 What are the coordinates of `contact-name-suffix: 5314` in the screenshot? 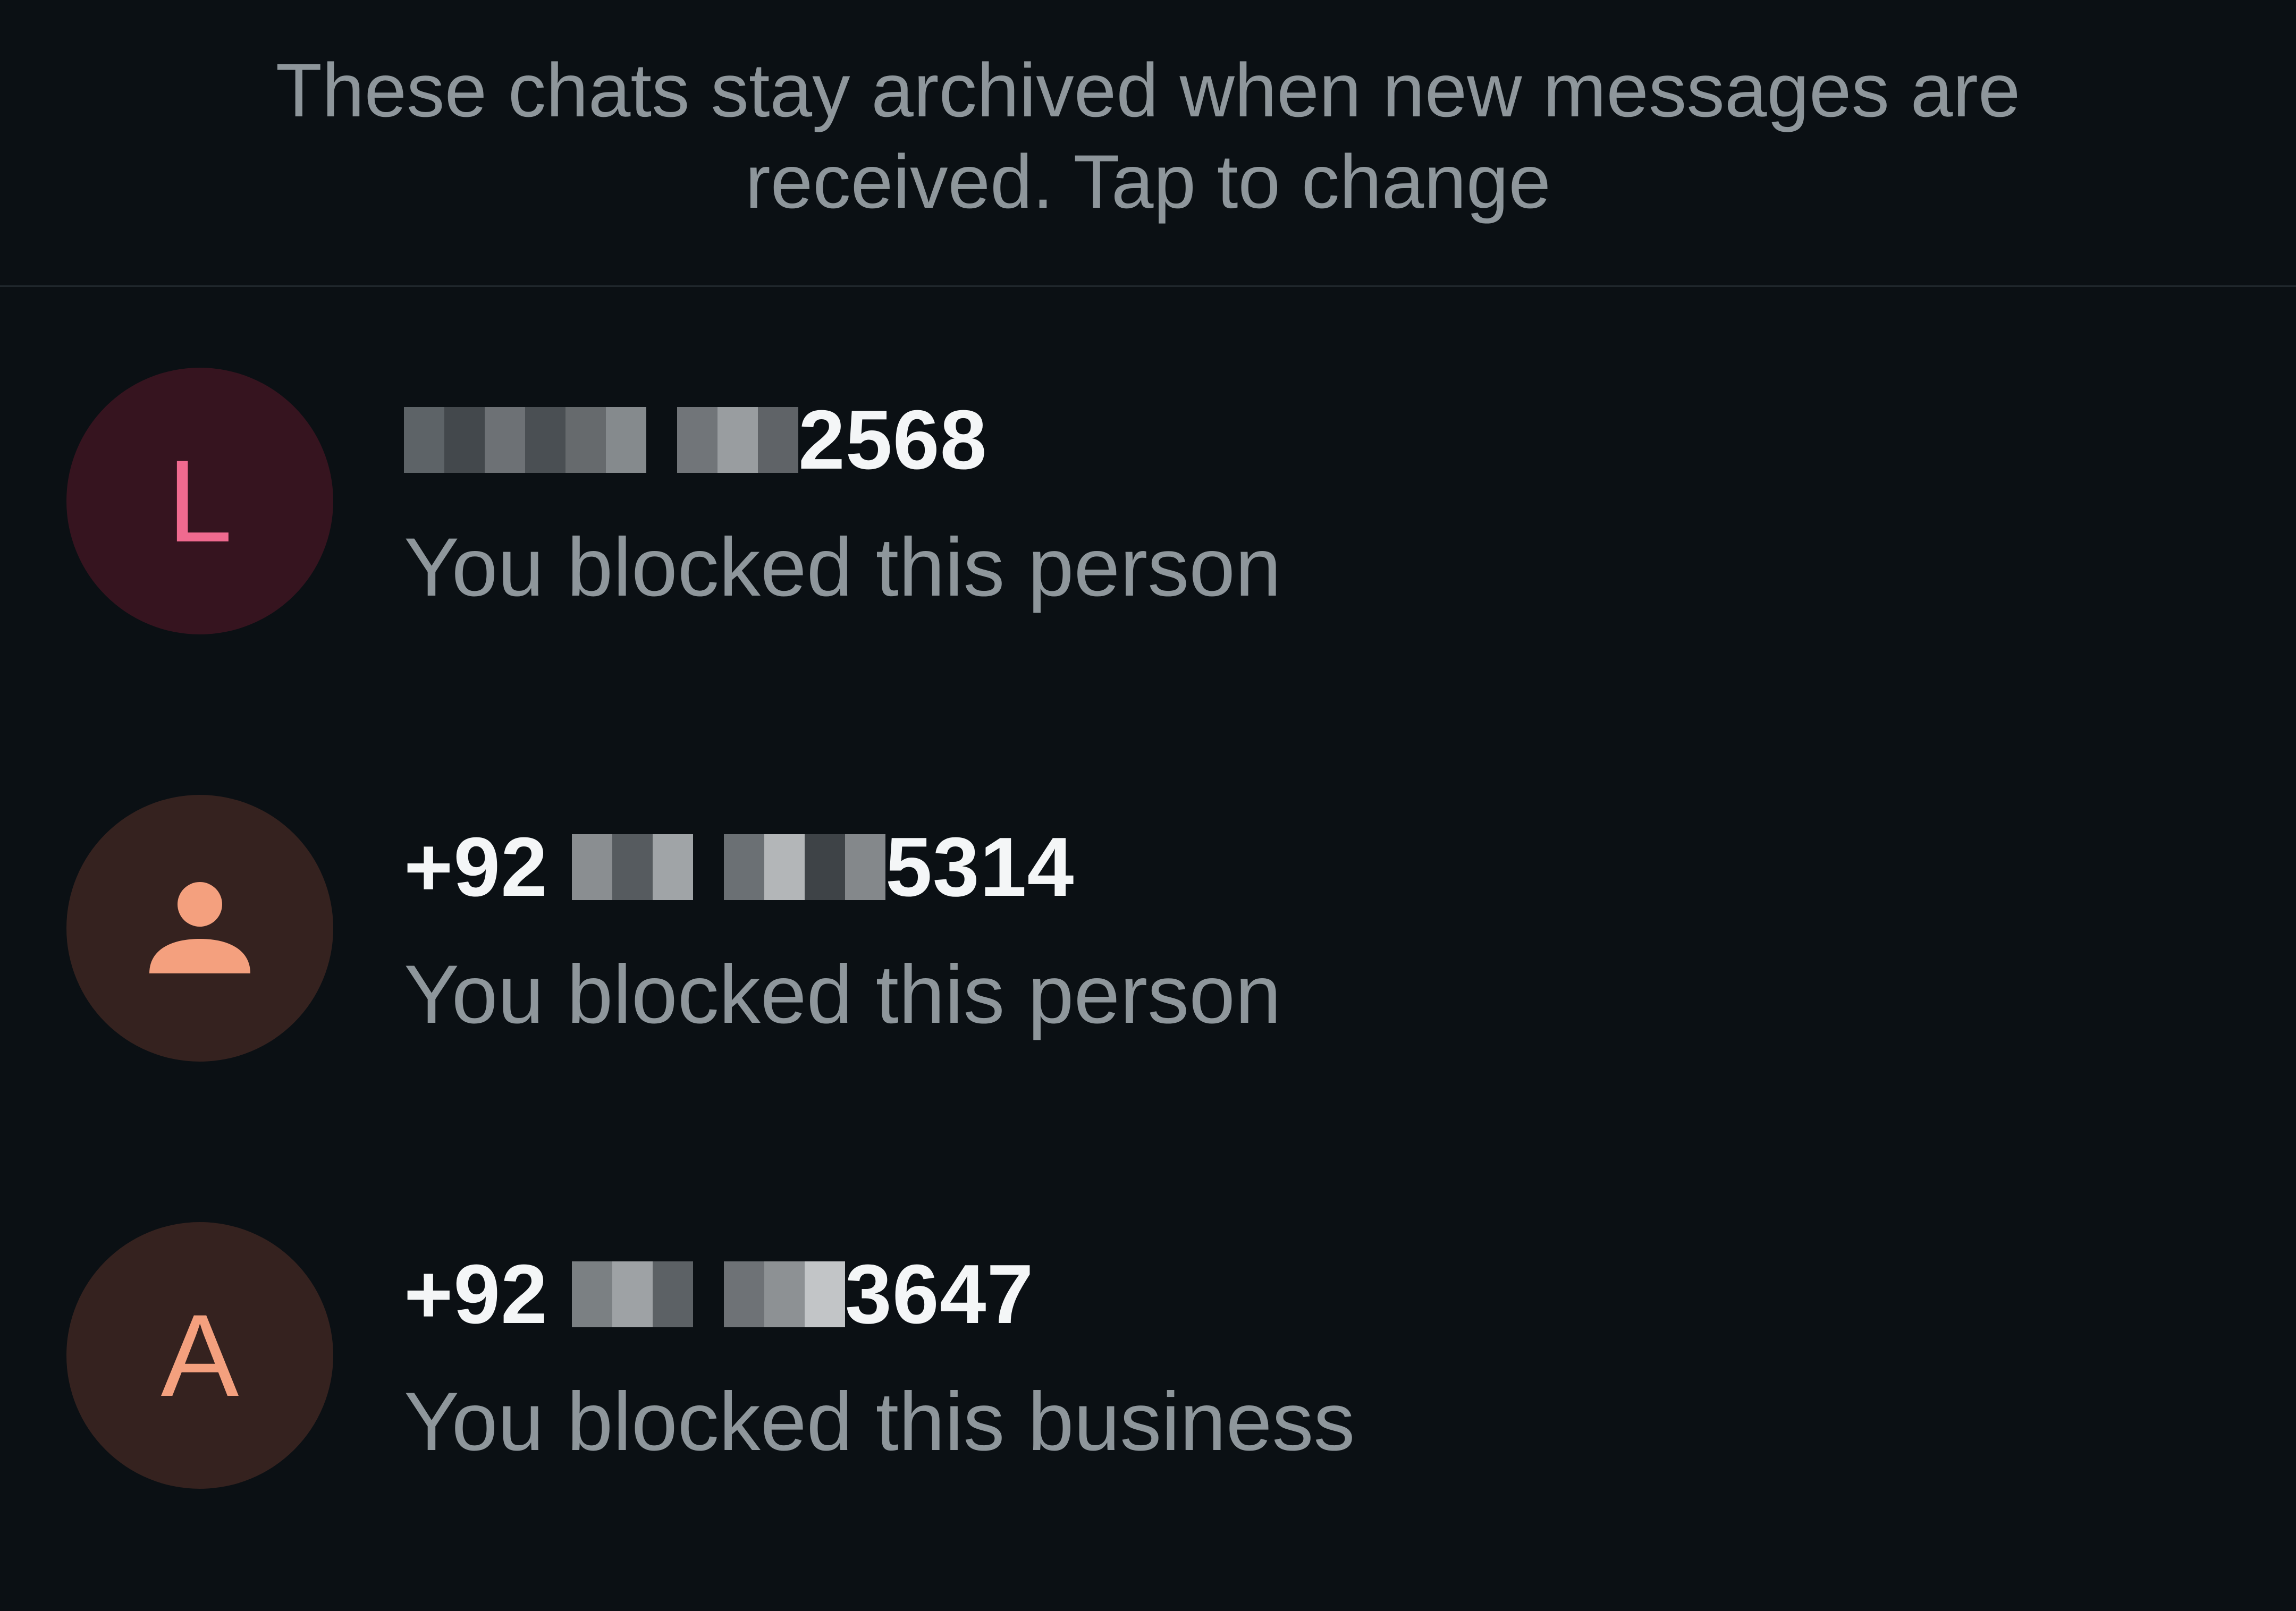 It's located at (980, 867).